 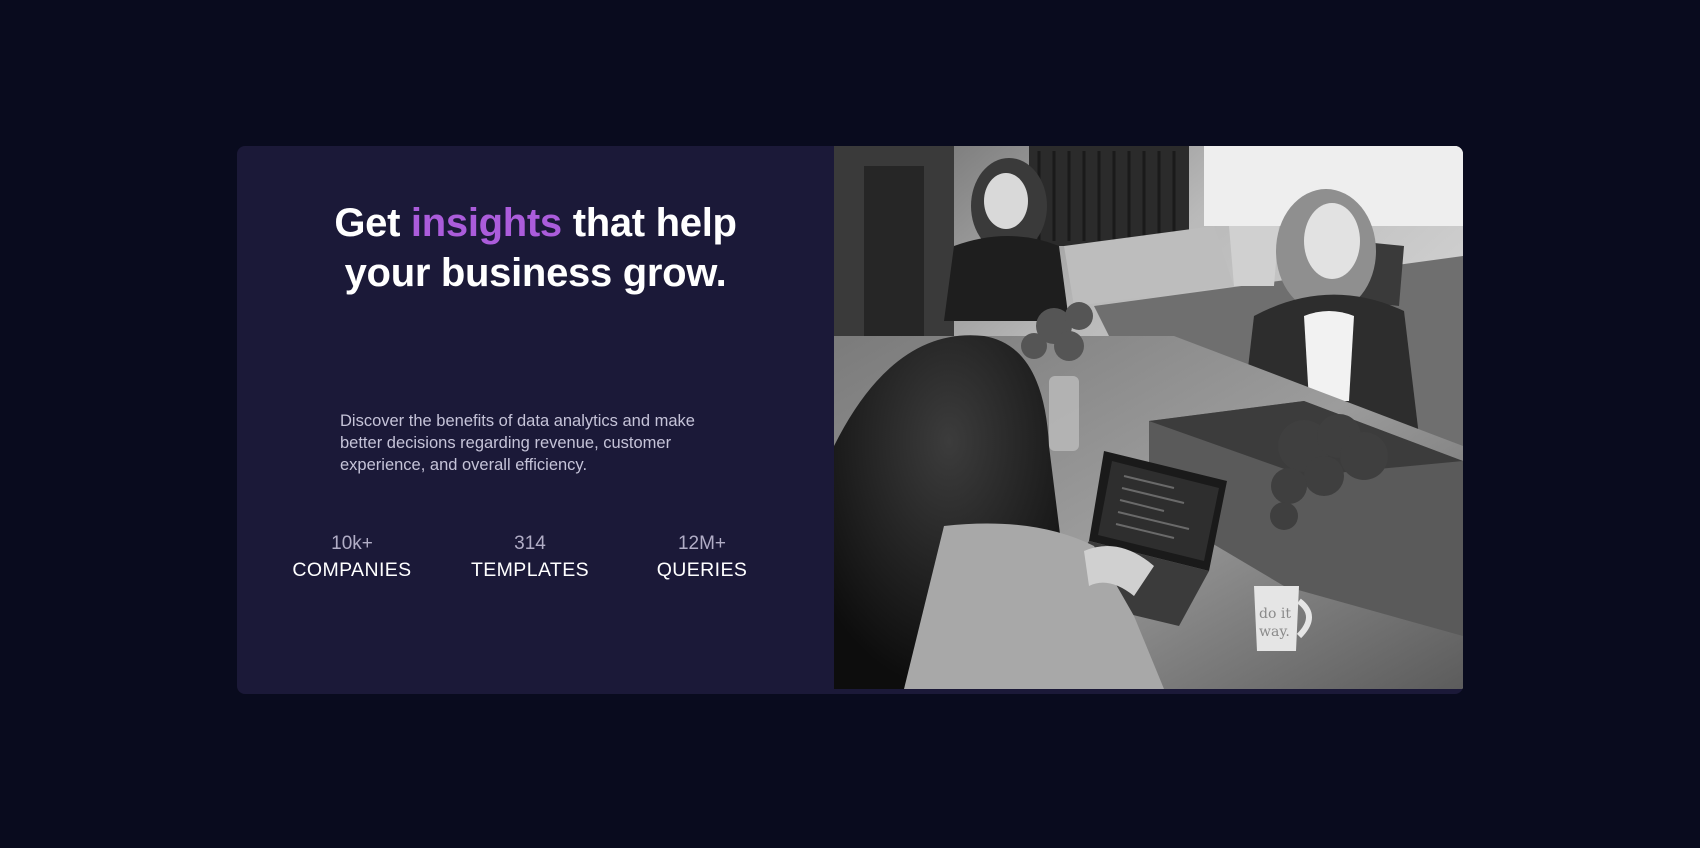 What do you see at coordinates (352, 570) in the screenshot?
I see `stat-label: COMPANIES` at bounding box center [352, 570].